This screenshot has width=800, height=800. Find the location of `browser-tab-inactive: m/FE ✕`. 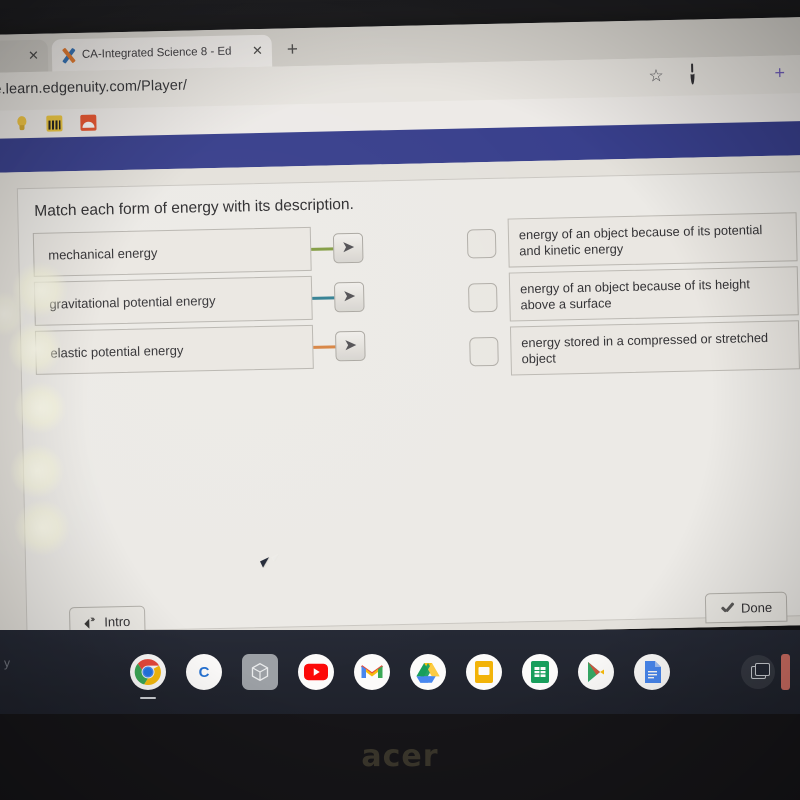

browser-tab-inactive: m/FE ✕ is located at coordinates (24, 56).